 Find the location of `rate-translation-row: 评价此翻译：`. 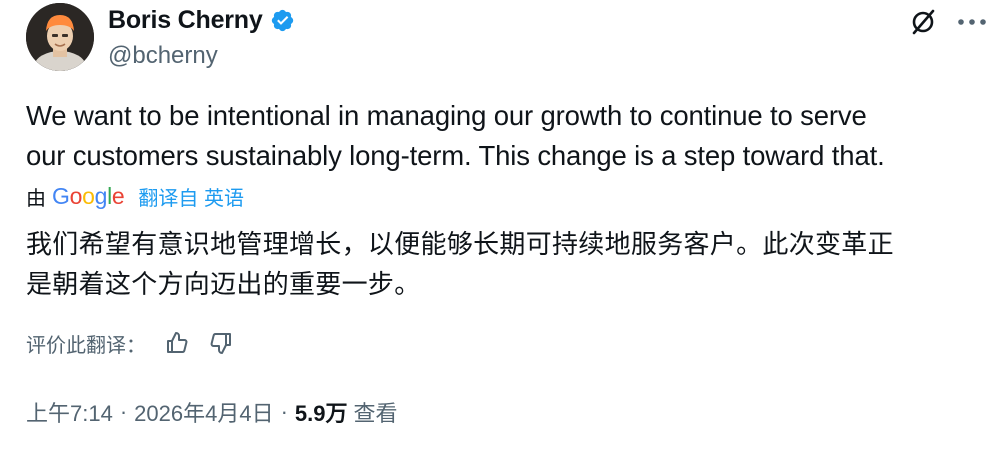

rate-translation-row: 评价此翻译： is located at coordinates (132, 343).